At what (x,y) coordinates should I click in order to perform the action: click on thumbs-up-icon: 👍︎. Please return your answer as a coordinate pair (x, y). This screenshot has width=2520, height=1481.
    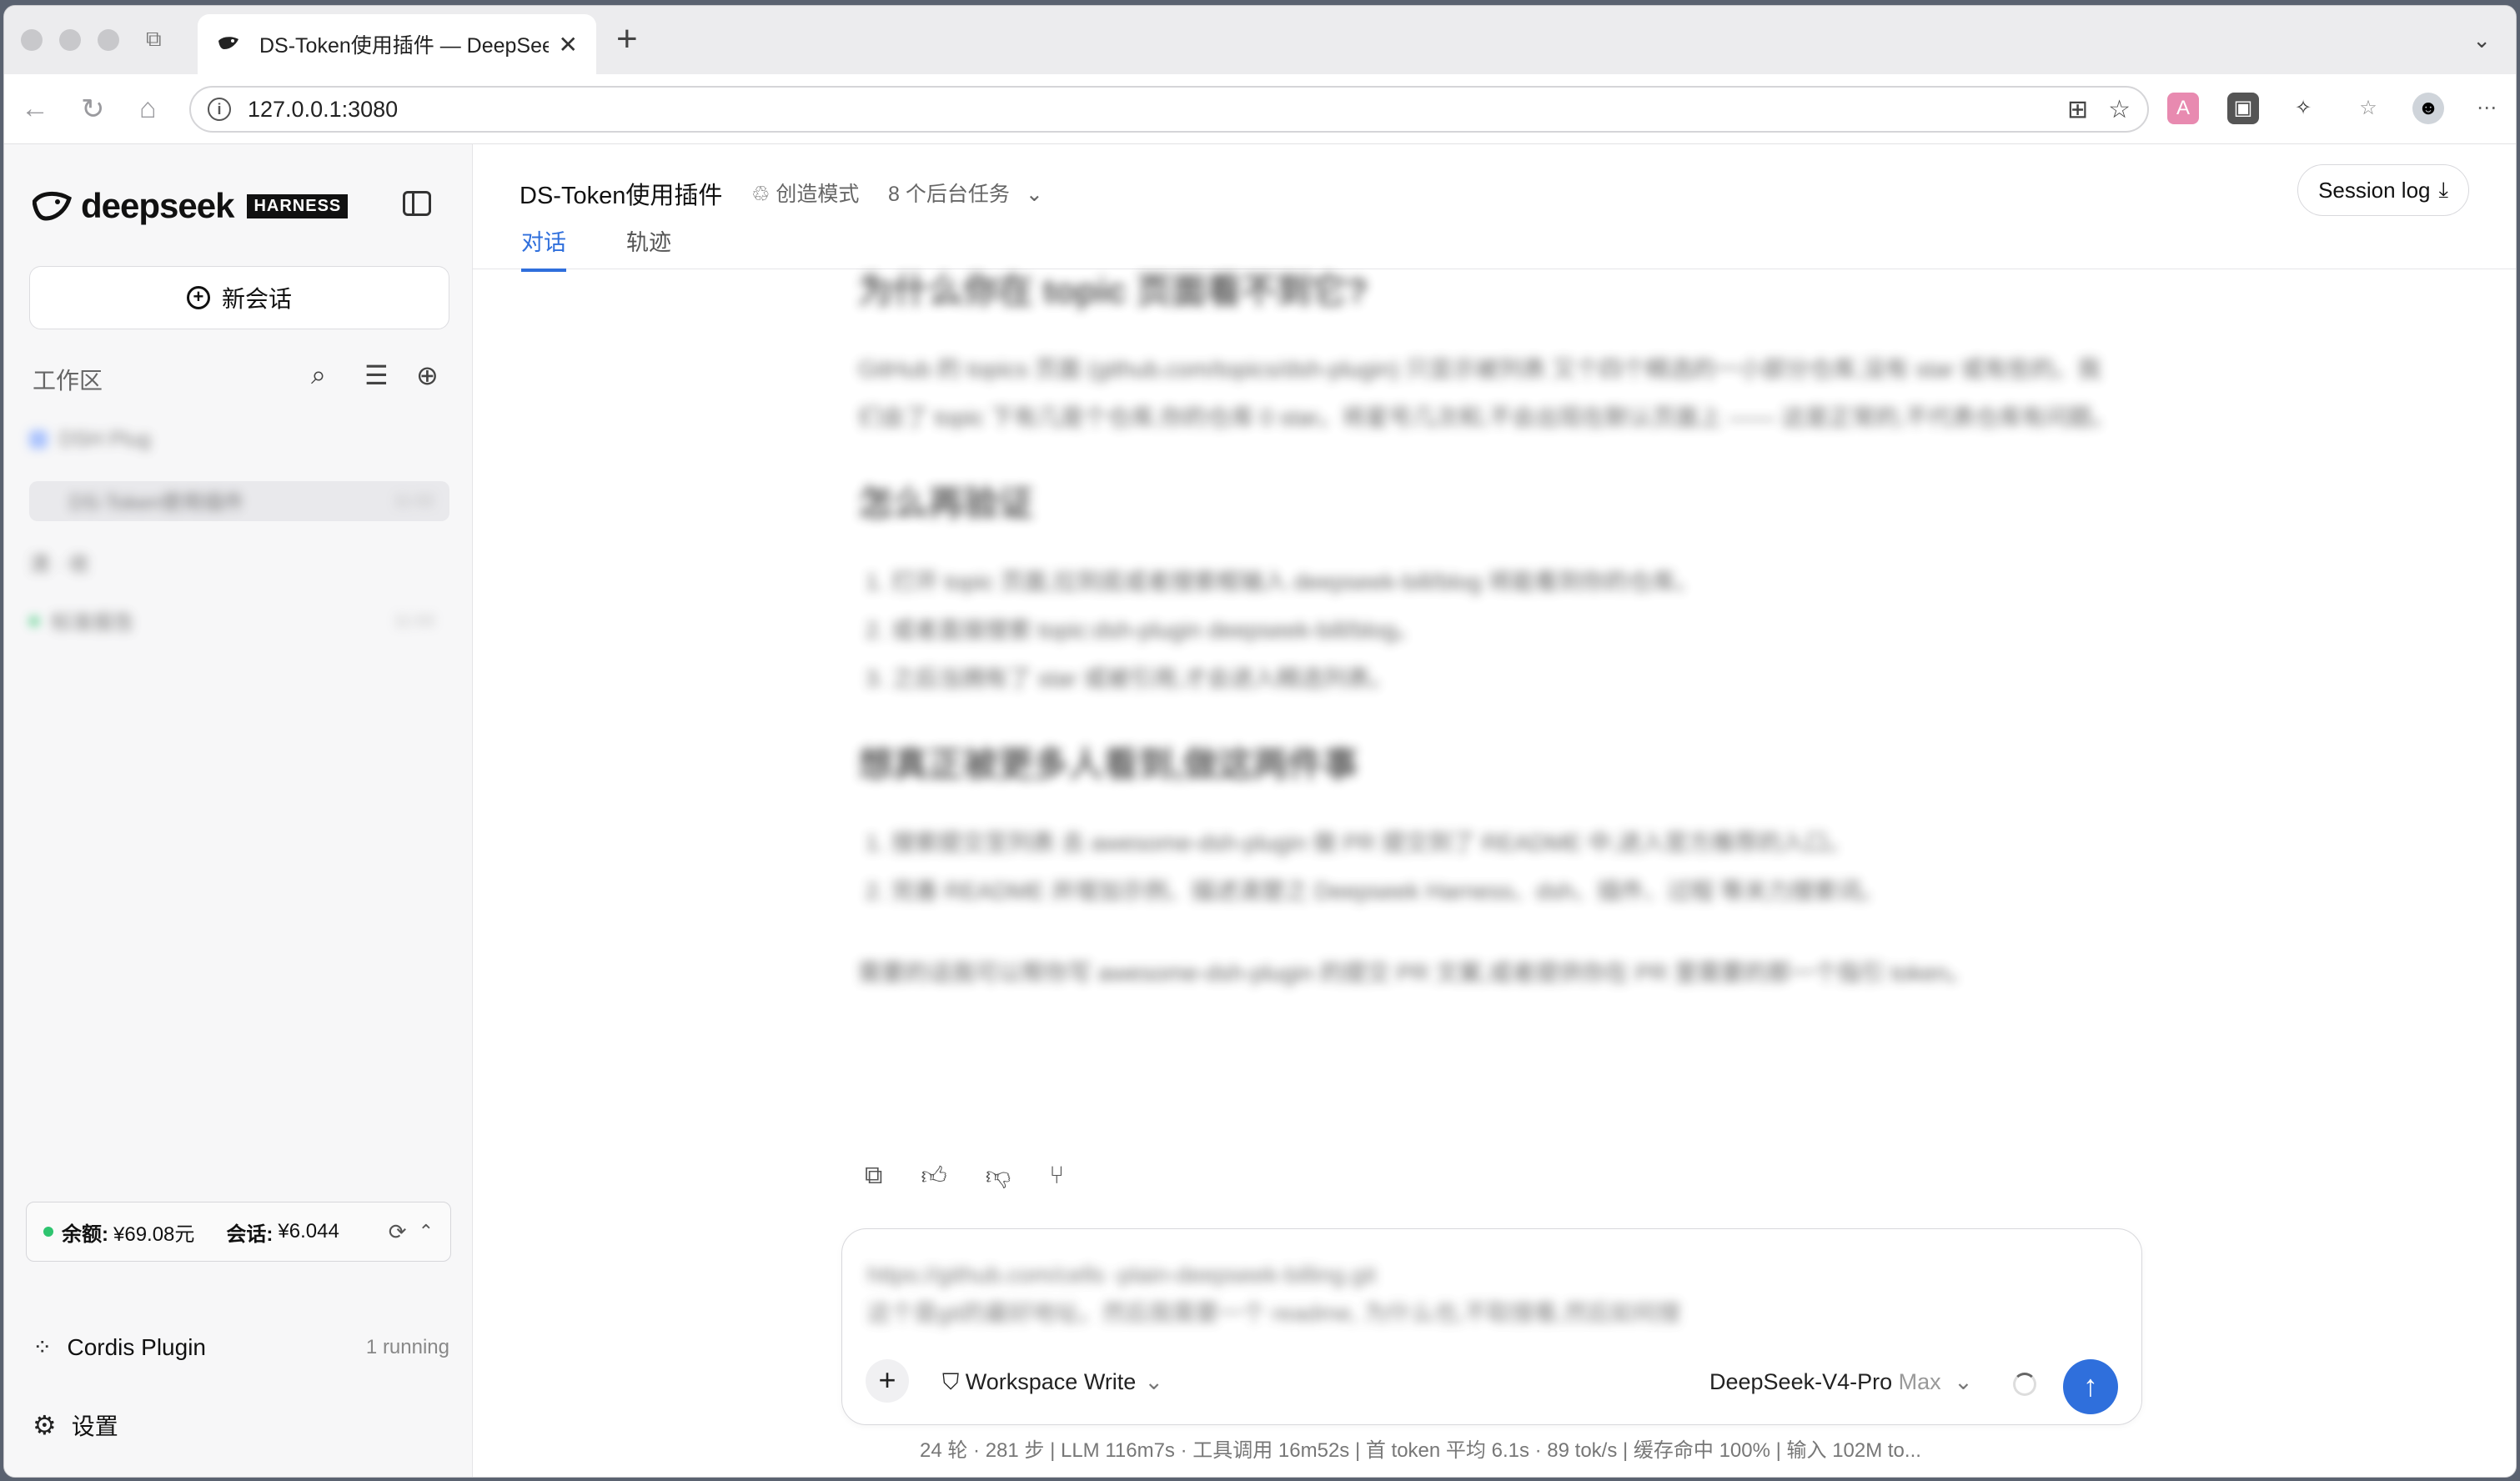
    Looking at the image, I should click on (933, 1177).